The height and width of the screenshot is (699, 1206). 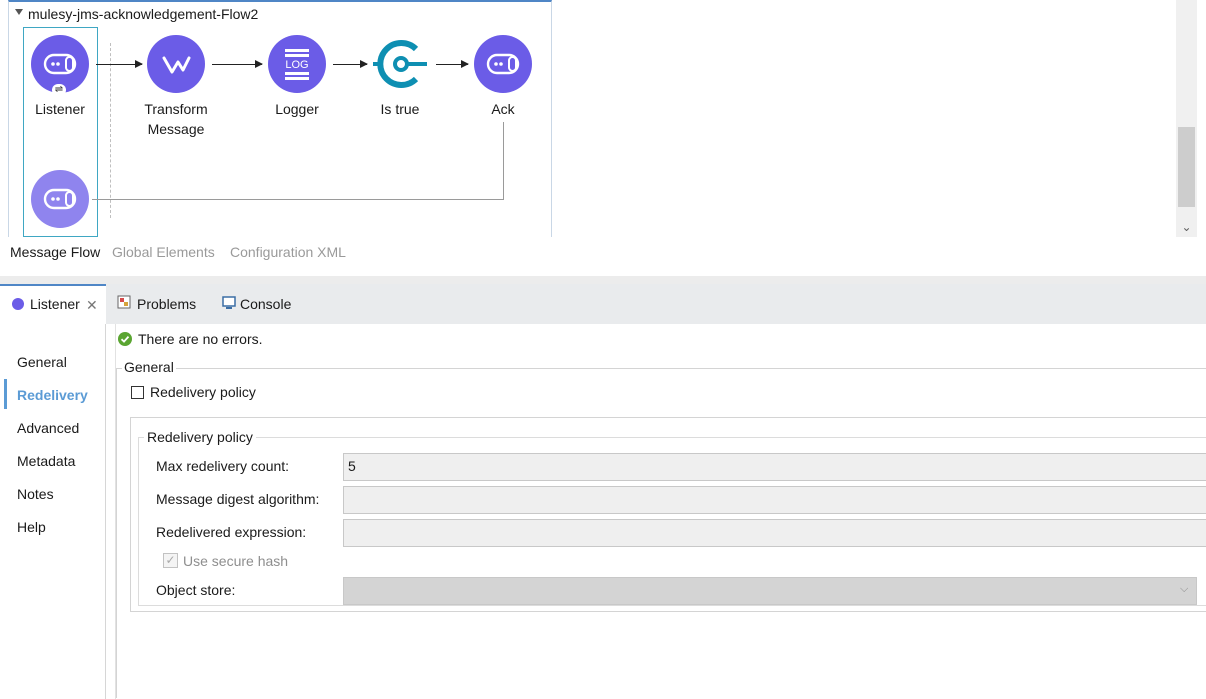 I want to click on transform-message-label: Transform Message, so click(x=176, y=119).